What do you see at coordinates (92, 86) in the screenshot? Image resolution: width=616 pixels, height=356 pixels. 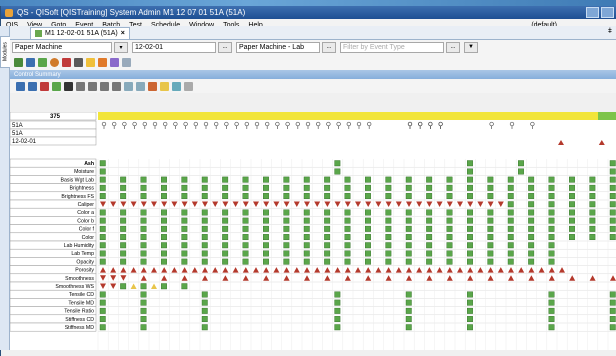 I see `prev-icon` at bounding box center [92, 86].